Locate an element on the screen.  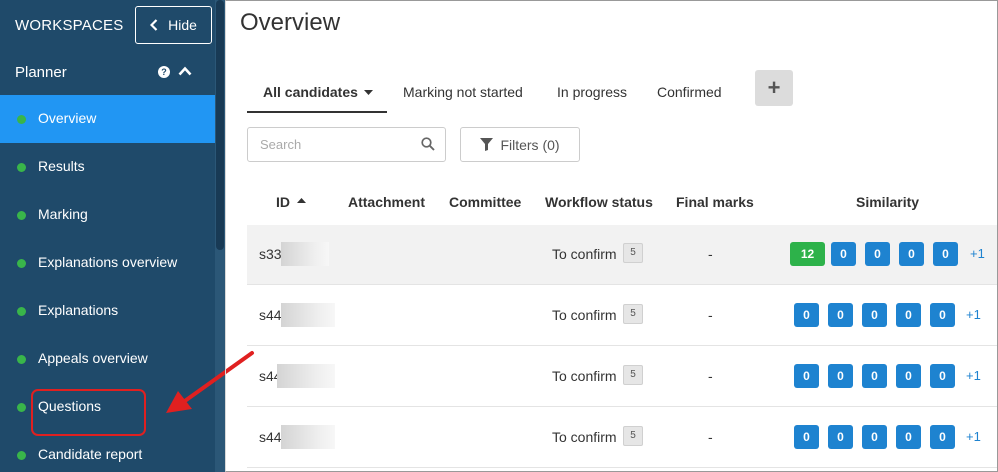
search-box is located at coordinates (346, 144).